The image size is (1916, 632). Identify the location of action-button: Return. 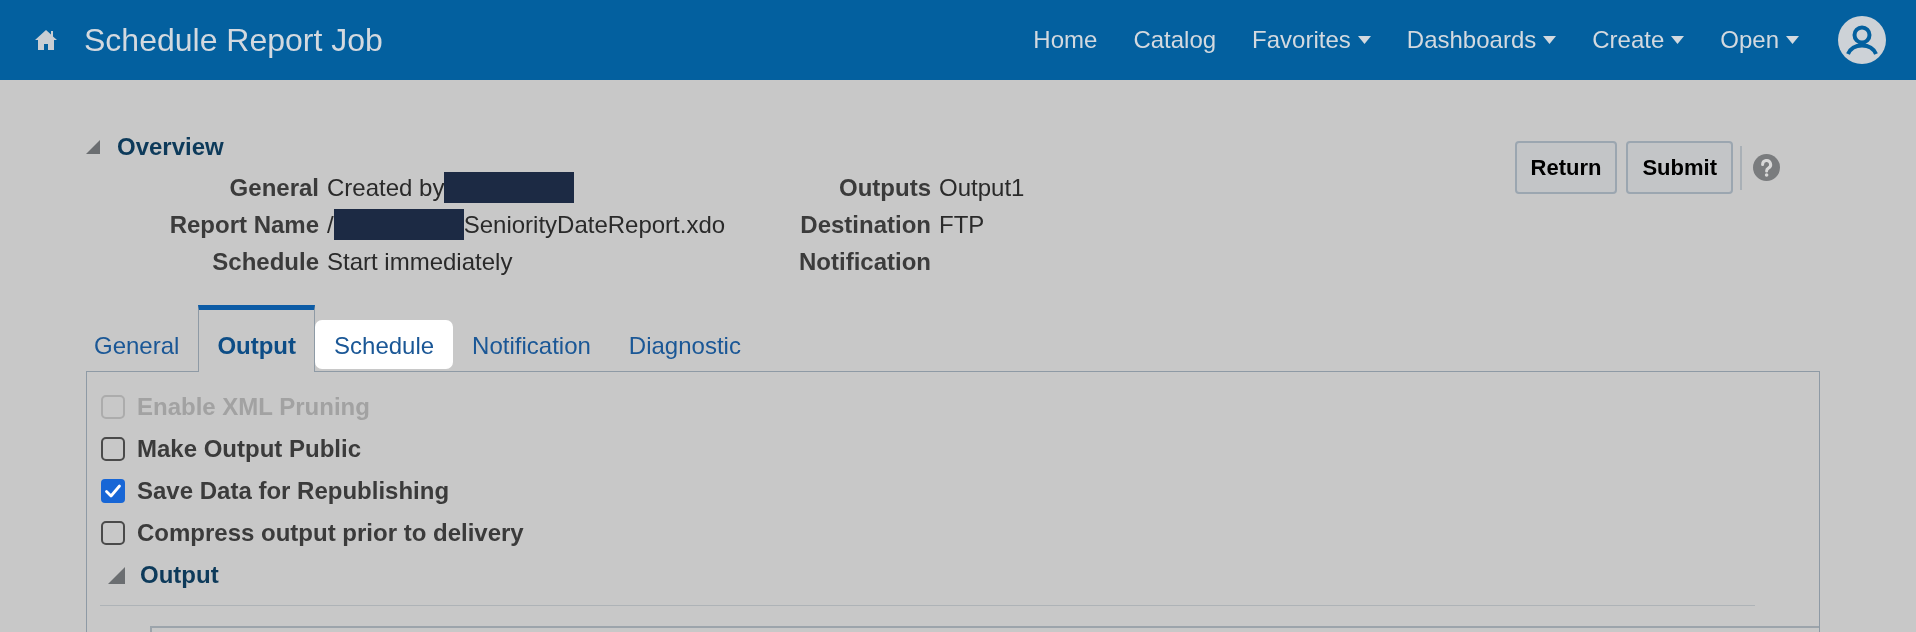
(1566, 167).